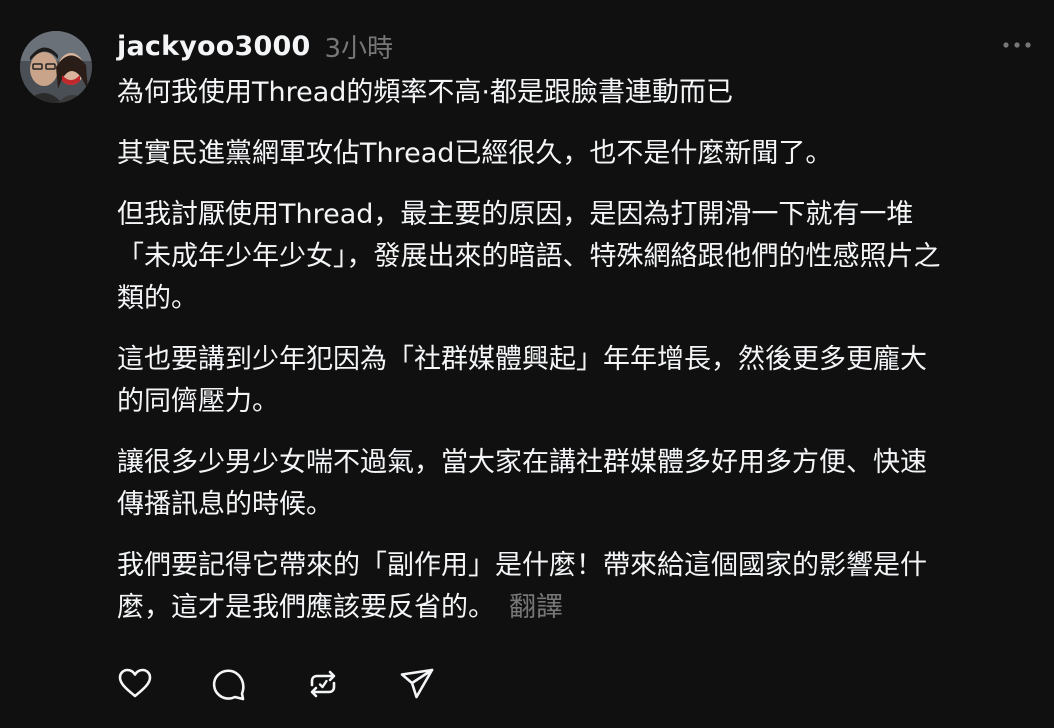  I want to click on repost-button, so click(323, 684).